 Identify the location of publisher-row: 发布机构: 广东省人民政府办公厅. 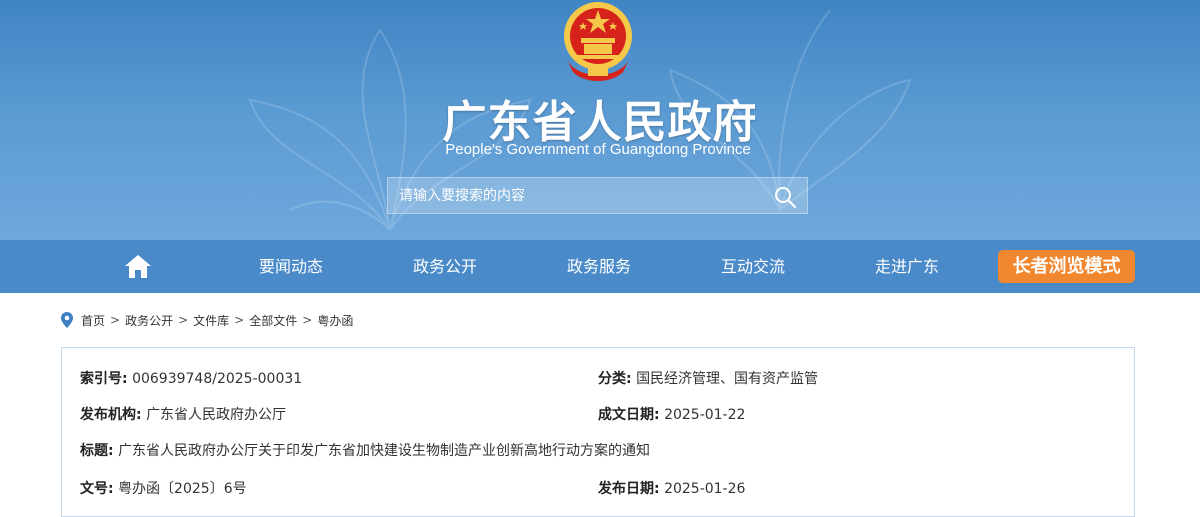
(183, 414).